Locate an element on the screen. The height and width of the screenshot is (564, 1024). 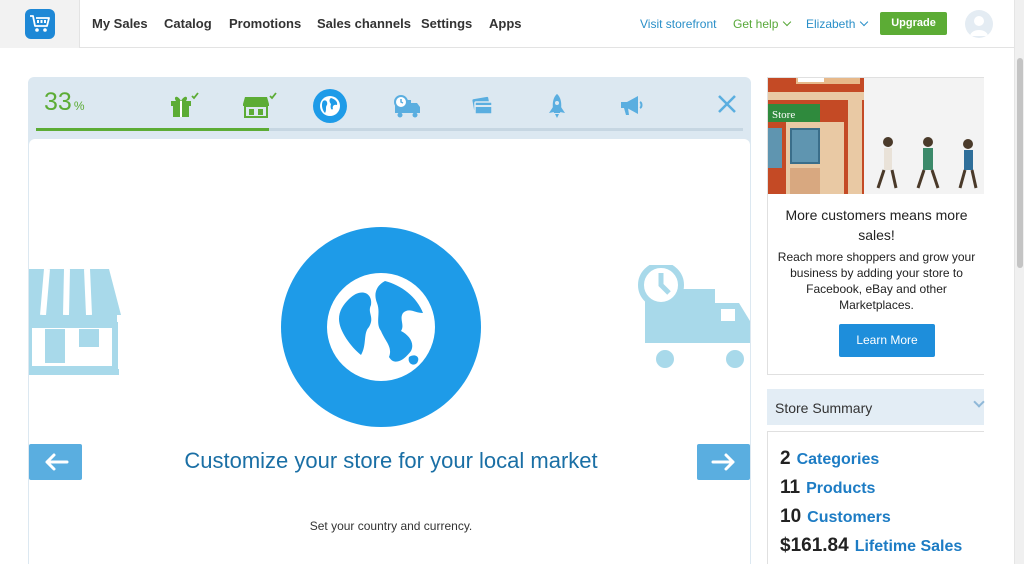
stat-value: 11 is located at coordinates (790, 487).